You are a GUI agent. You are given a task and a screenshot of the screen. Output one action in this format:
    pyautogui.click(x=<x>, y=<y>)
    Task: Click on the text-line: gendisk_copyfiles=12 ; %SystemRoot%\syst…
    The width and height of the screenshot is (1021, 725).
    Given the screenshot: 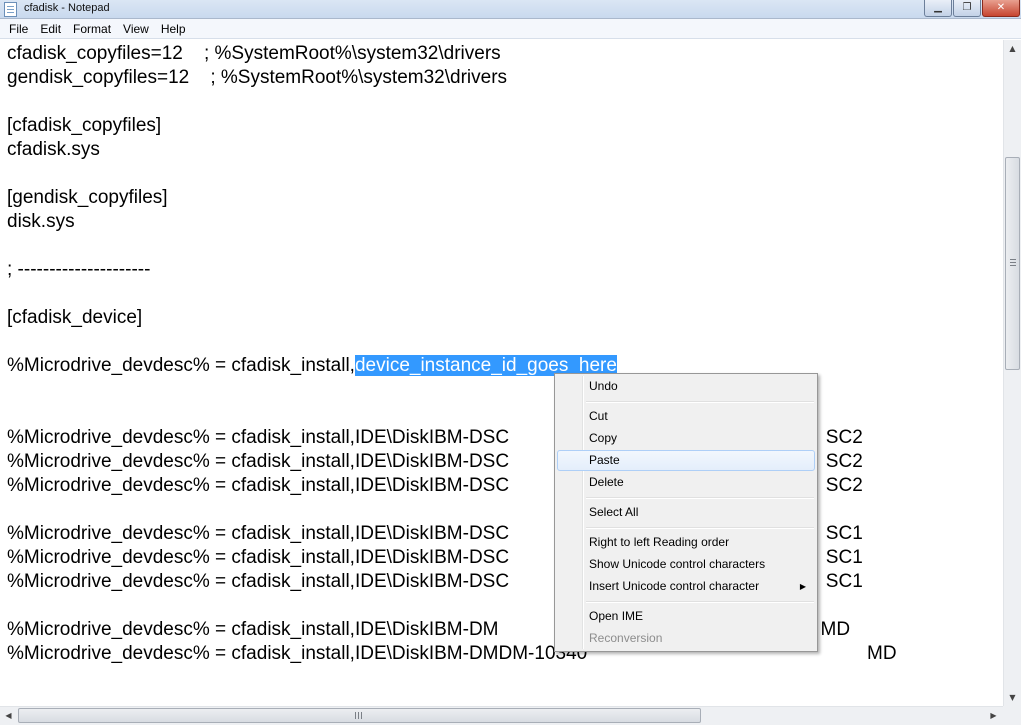 What is the action you would take?
    pyautogui.click(x=257, y=77)
    